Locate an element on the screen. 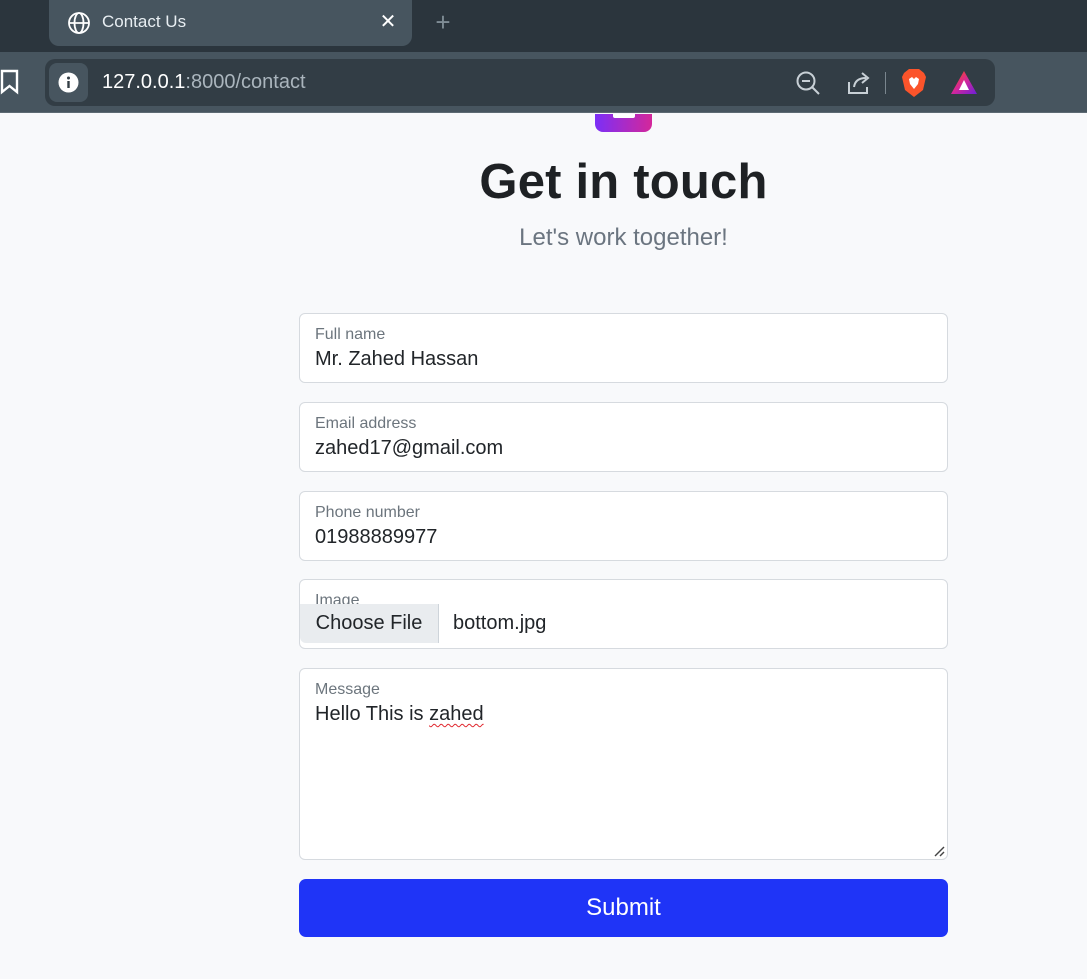  message-textarea: Hello This is zahed is located at coordinates (399, 714).